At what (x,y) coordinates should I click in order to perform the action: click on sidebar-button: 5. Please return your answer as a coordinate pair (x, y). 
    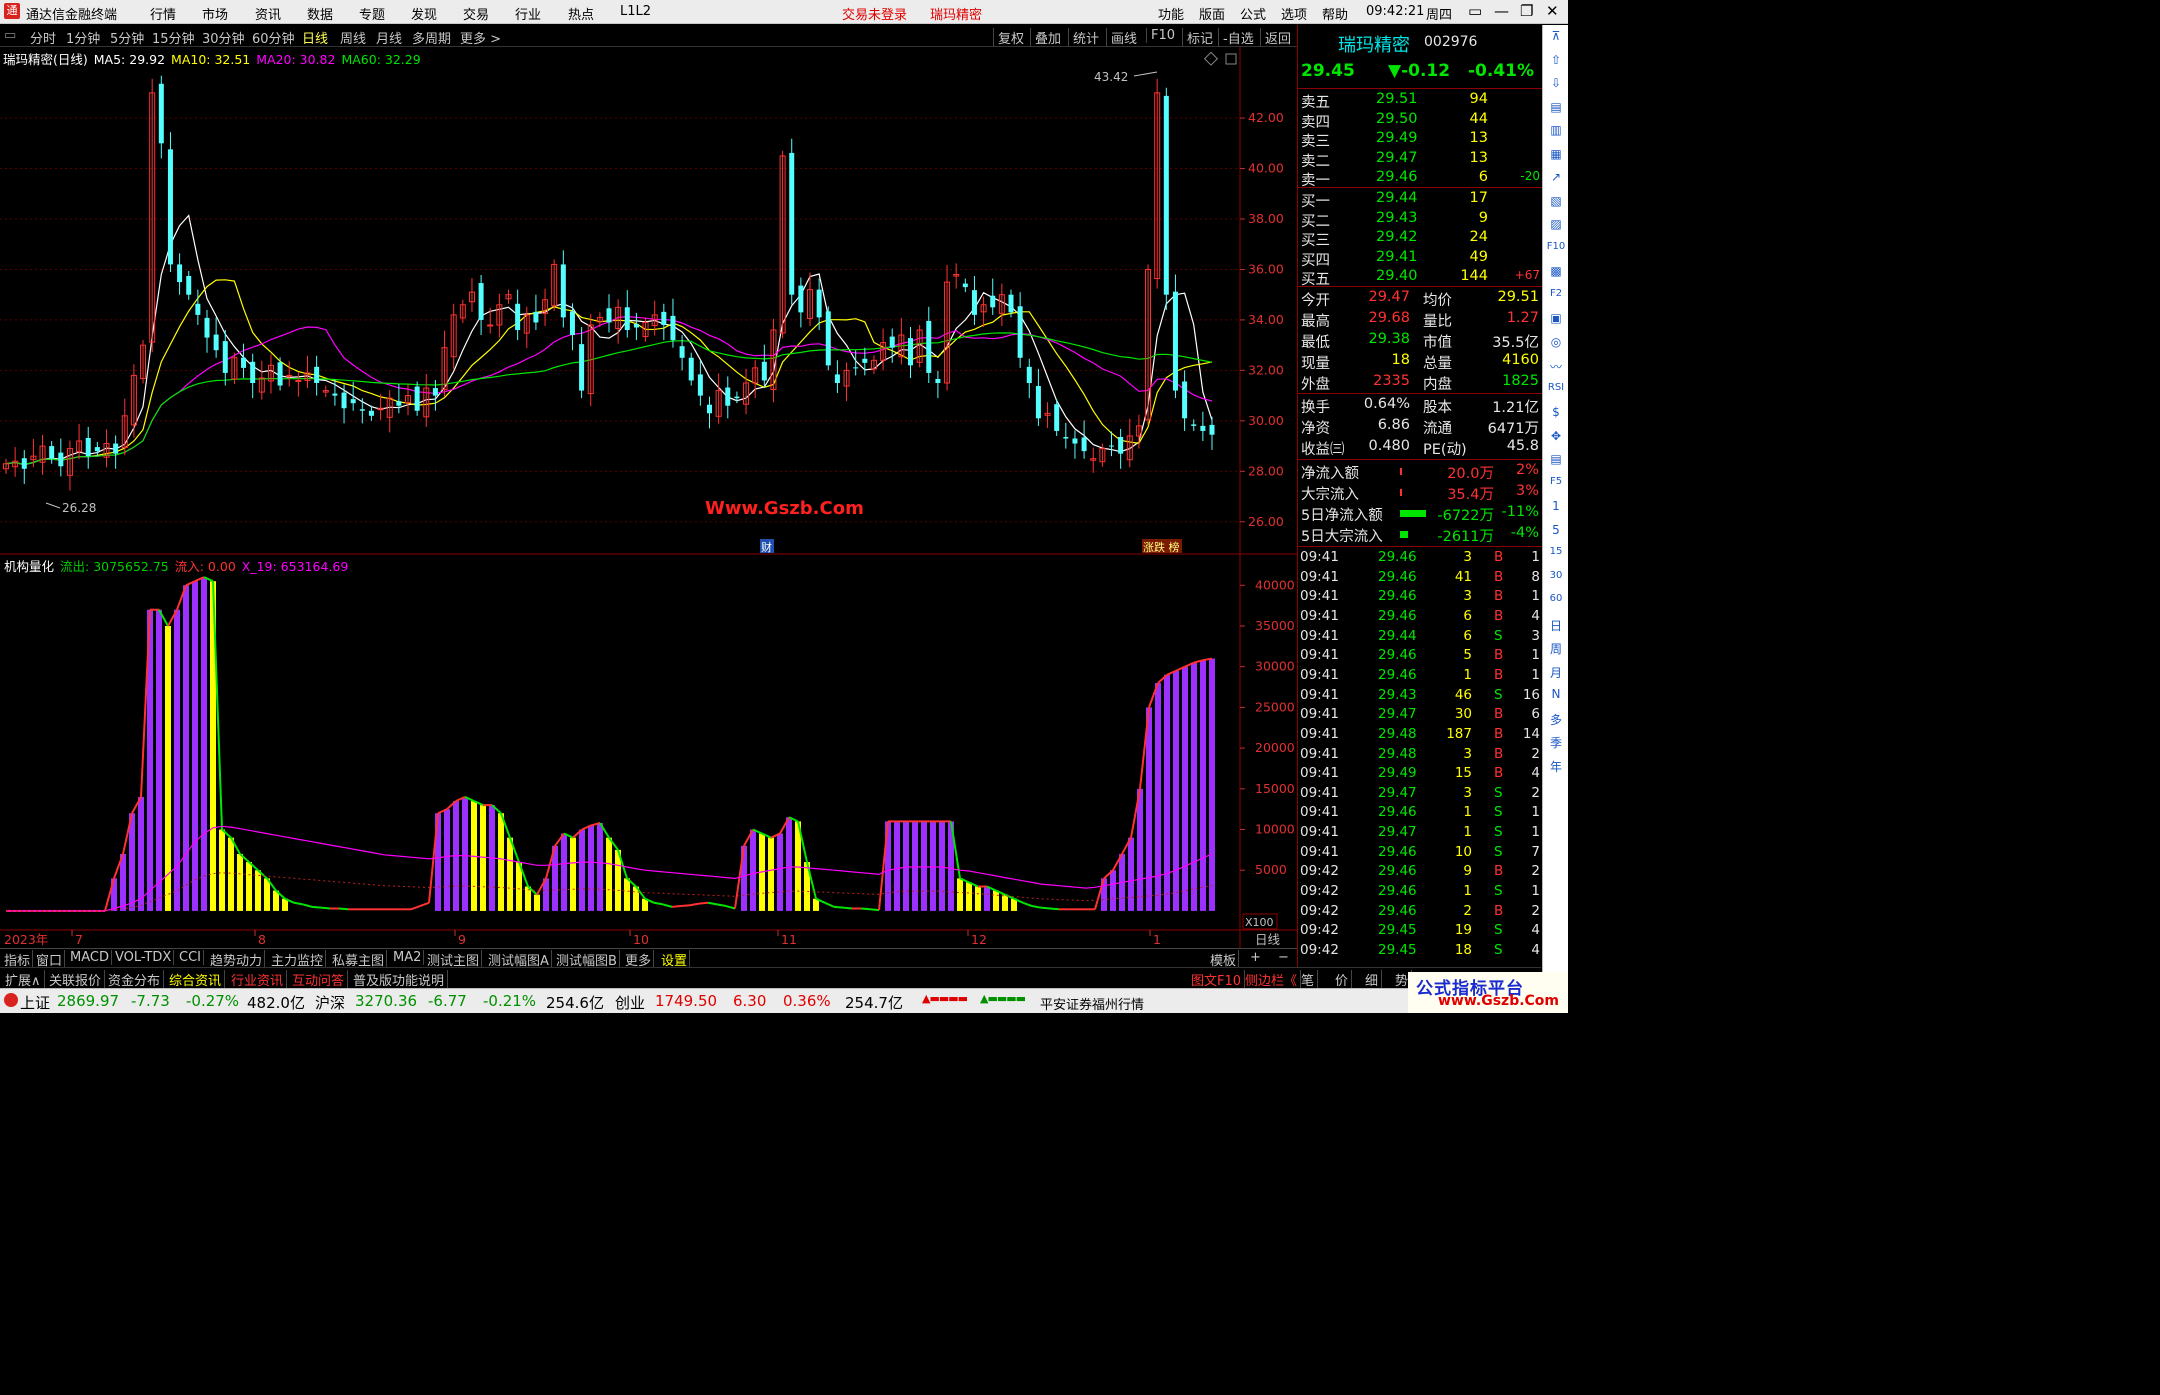
    Looking at the image, I should click on (1556, 530).